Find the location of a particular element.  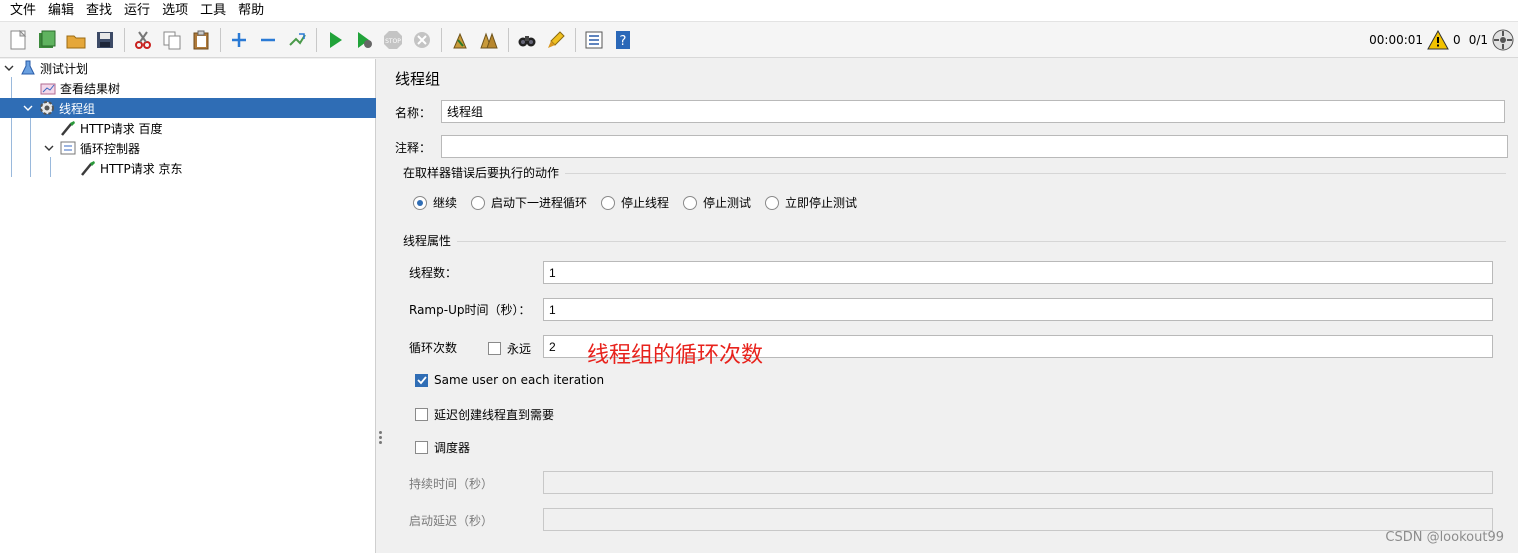

checkbox-label: Same user on each iteration is located at coordinates (519, 380).